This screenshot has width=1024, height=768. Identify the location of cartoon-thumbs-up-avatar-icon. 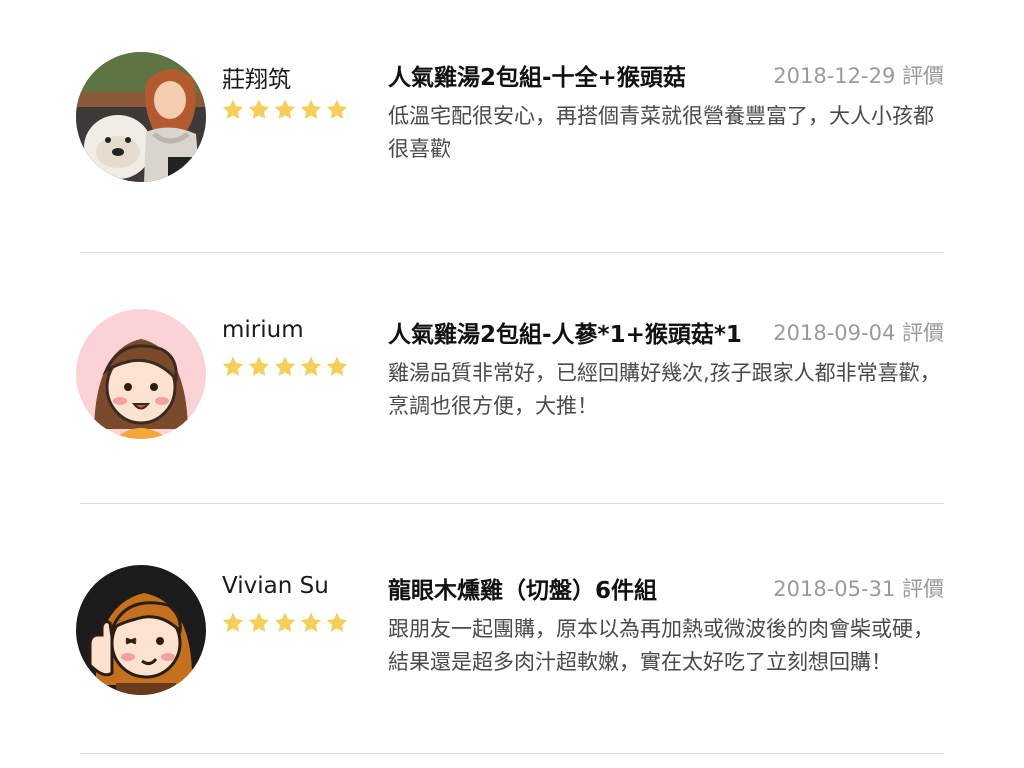
(141, 630).